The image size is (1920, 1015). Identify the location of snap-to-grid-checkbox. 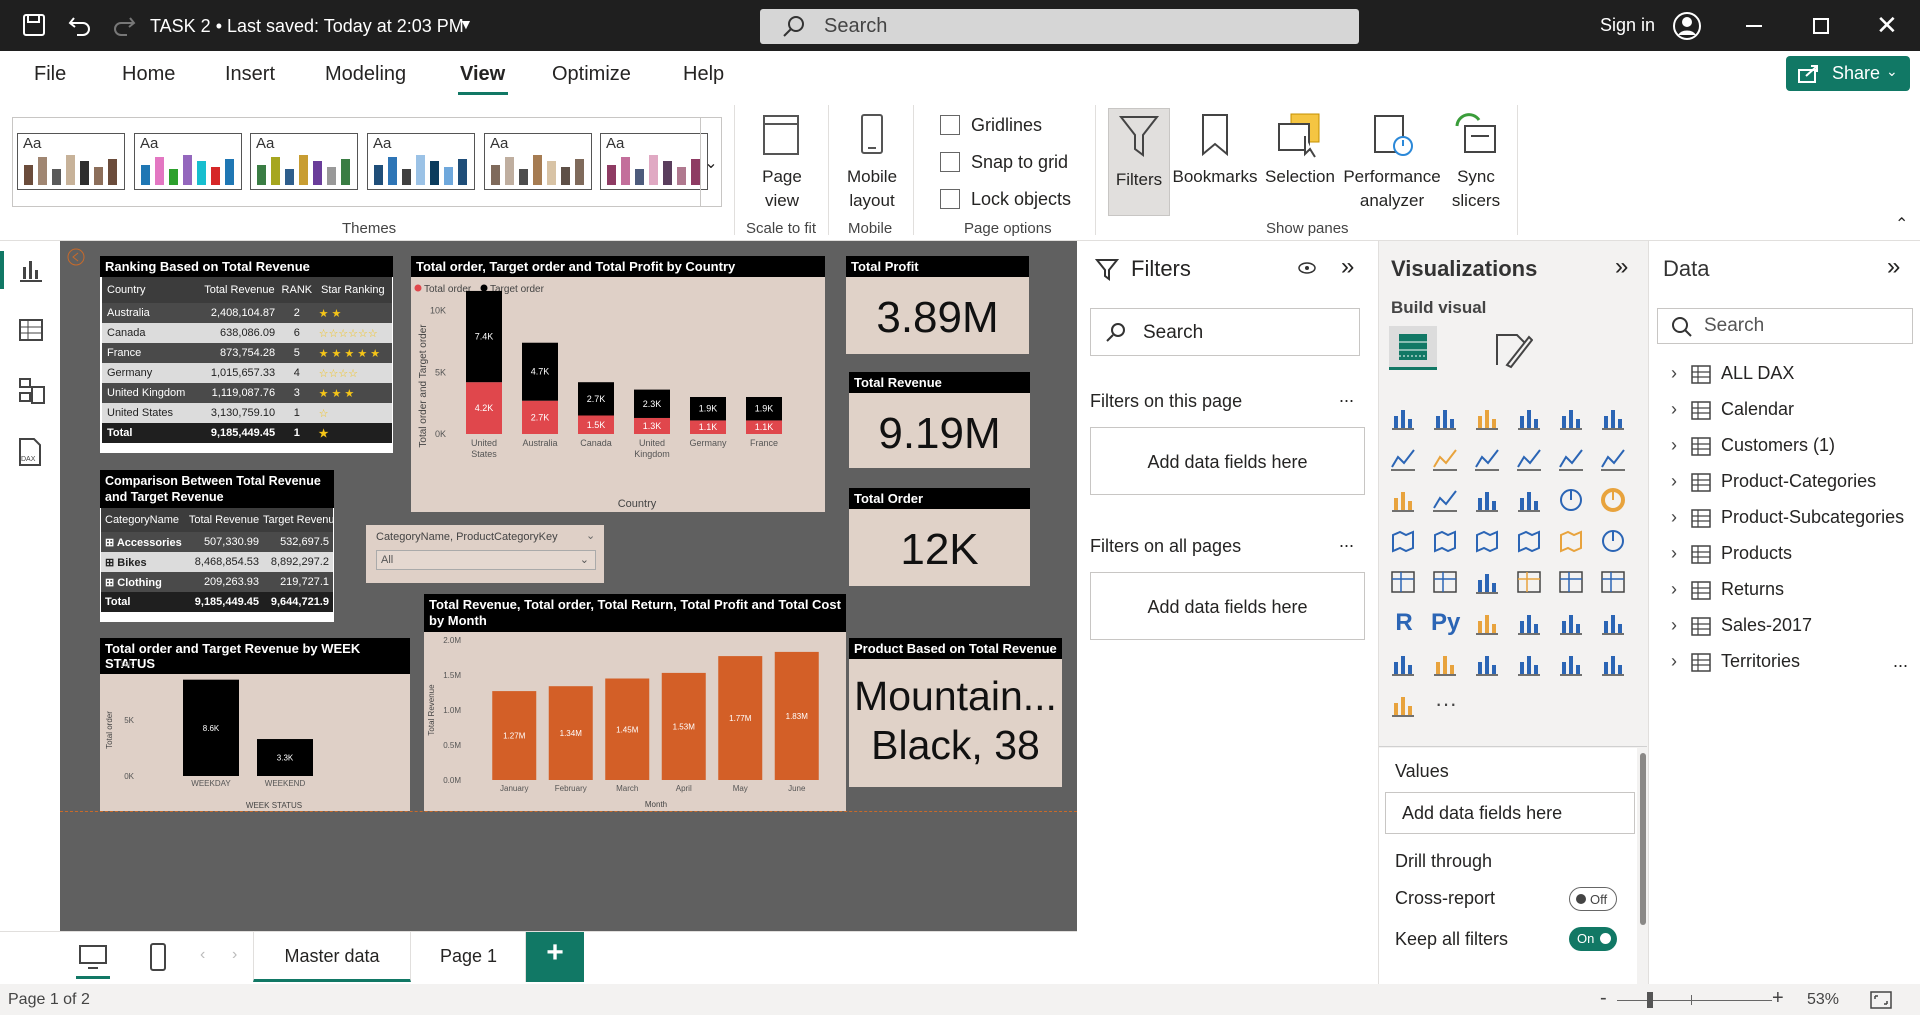
(950, 162).